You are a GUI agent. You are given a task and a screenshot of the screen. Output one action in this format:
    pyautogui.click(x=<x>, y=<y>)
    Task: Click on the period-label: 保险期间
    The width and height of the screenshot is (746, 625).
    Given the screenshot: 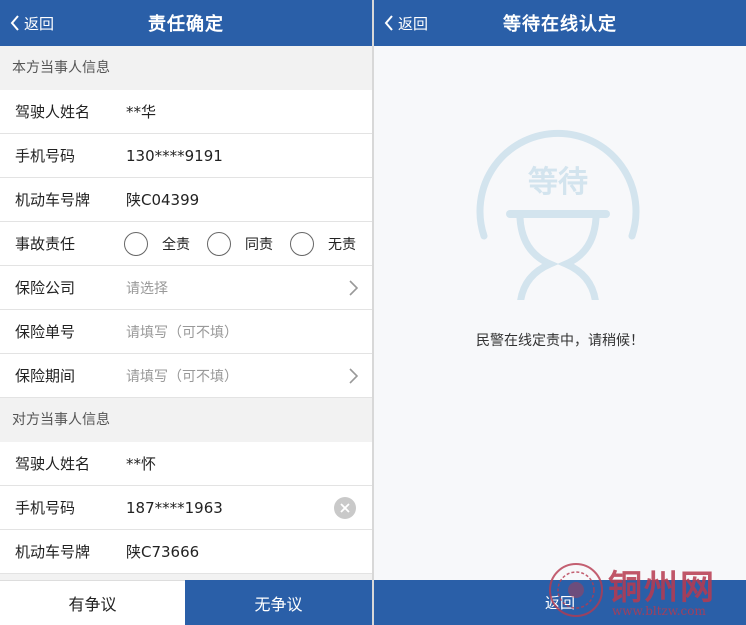 What is the action you would take?
    pyautogui.click(x=45, y=376)
    